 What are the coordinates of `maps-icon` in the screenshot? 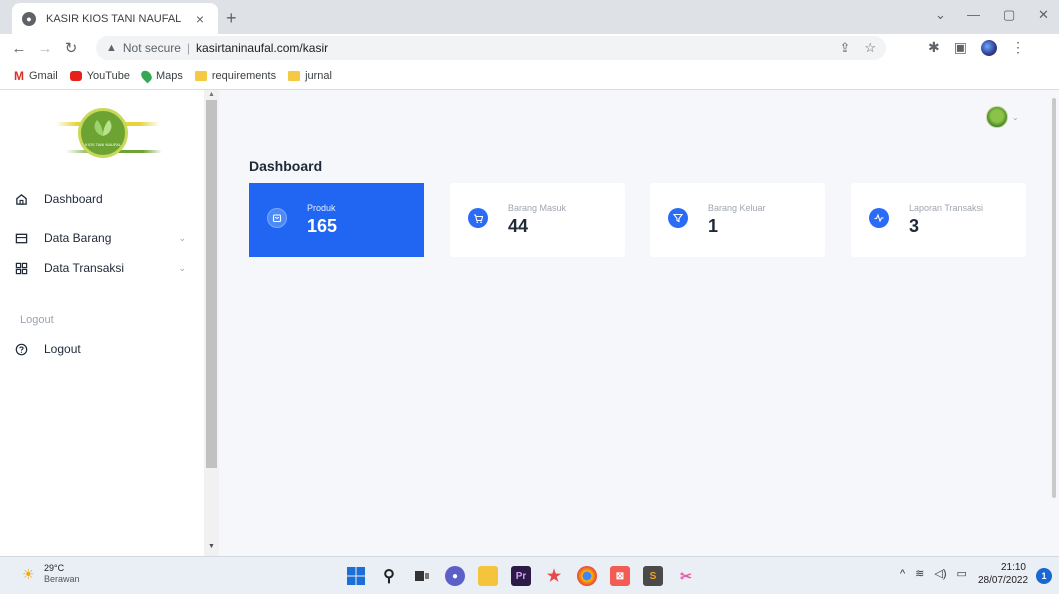 It's located at (146, 75).